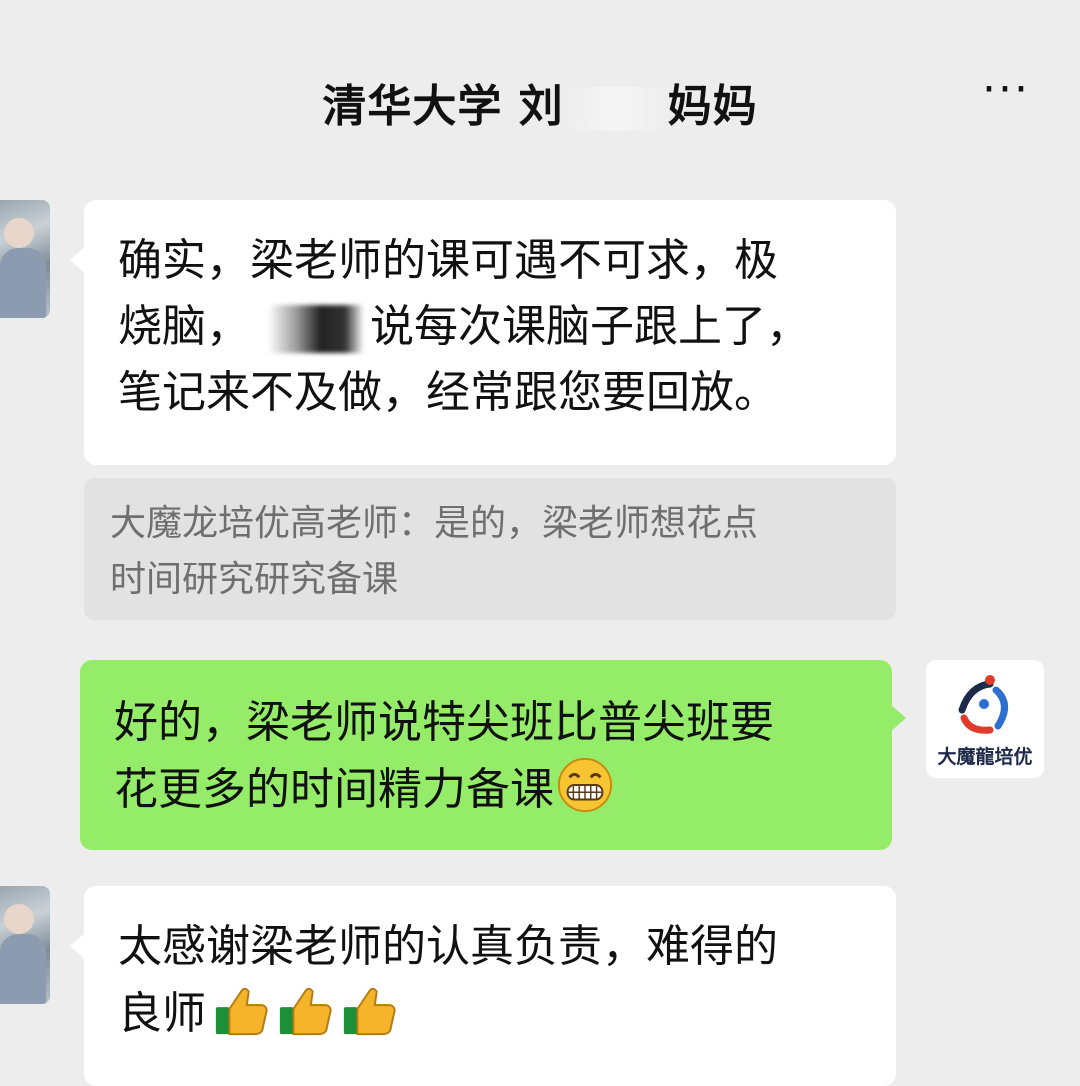 The width and height of the screenshot is (1080, 1086). Describe the element at coordinates (615, 109) in the screenshot. I see `title-redaction` at that location.